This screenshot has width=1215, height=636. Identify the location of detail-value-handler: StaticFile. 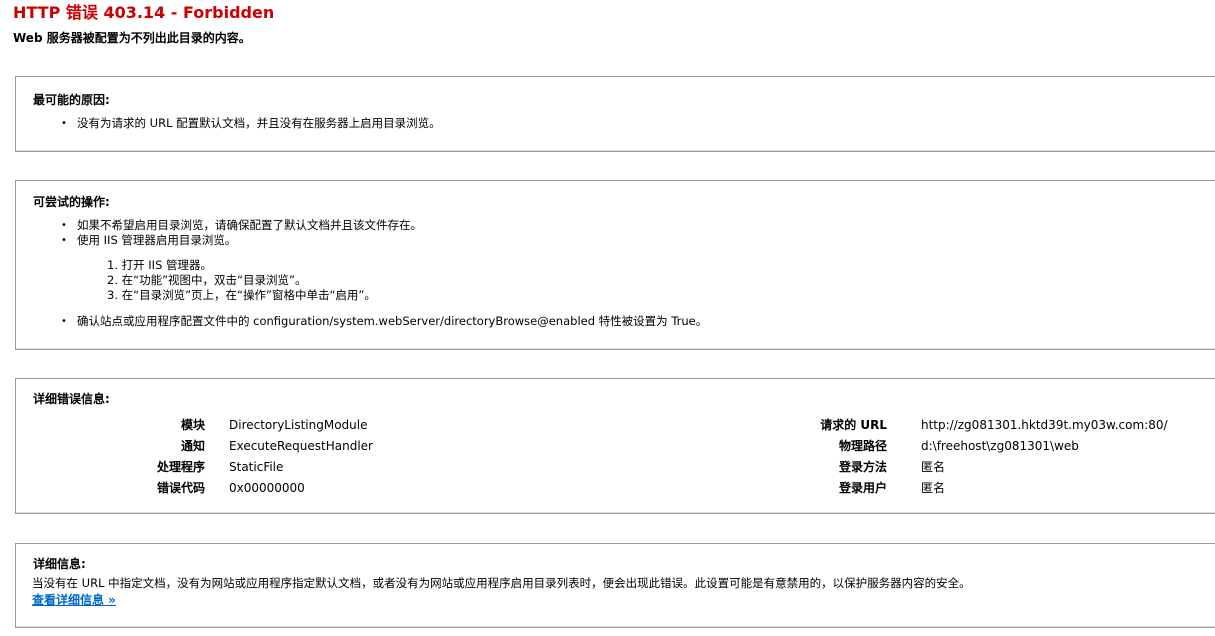
(256, 467).